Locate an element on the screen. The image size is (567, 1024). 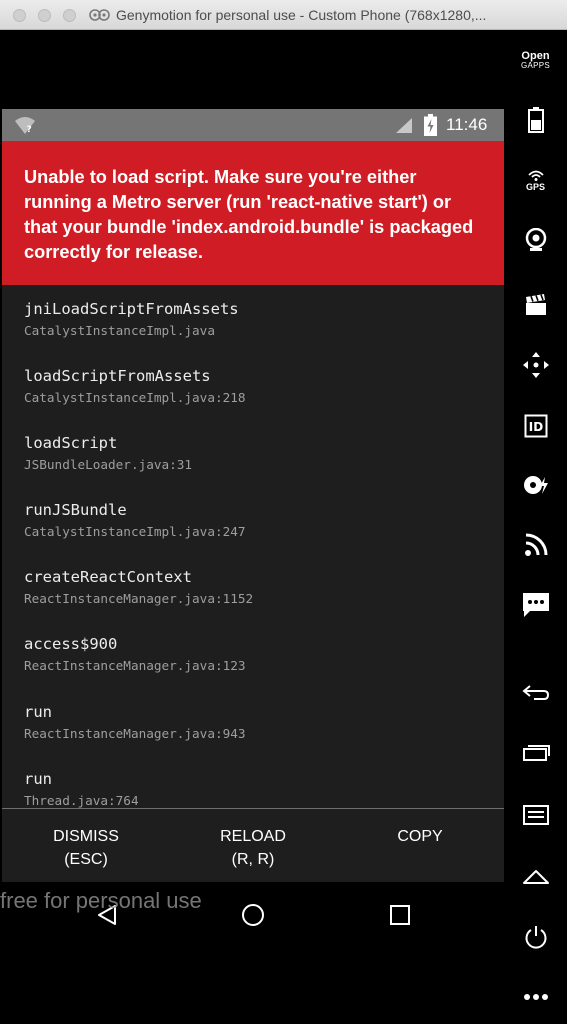
frame-file: CatalystInstanceImpl.java:218 is located at coordinates (135, 397).